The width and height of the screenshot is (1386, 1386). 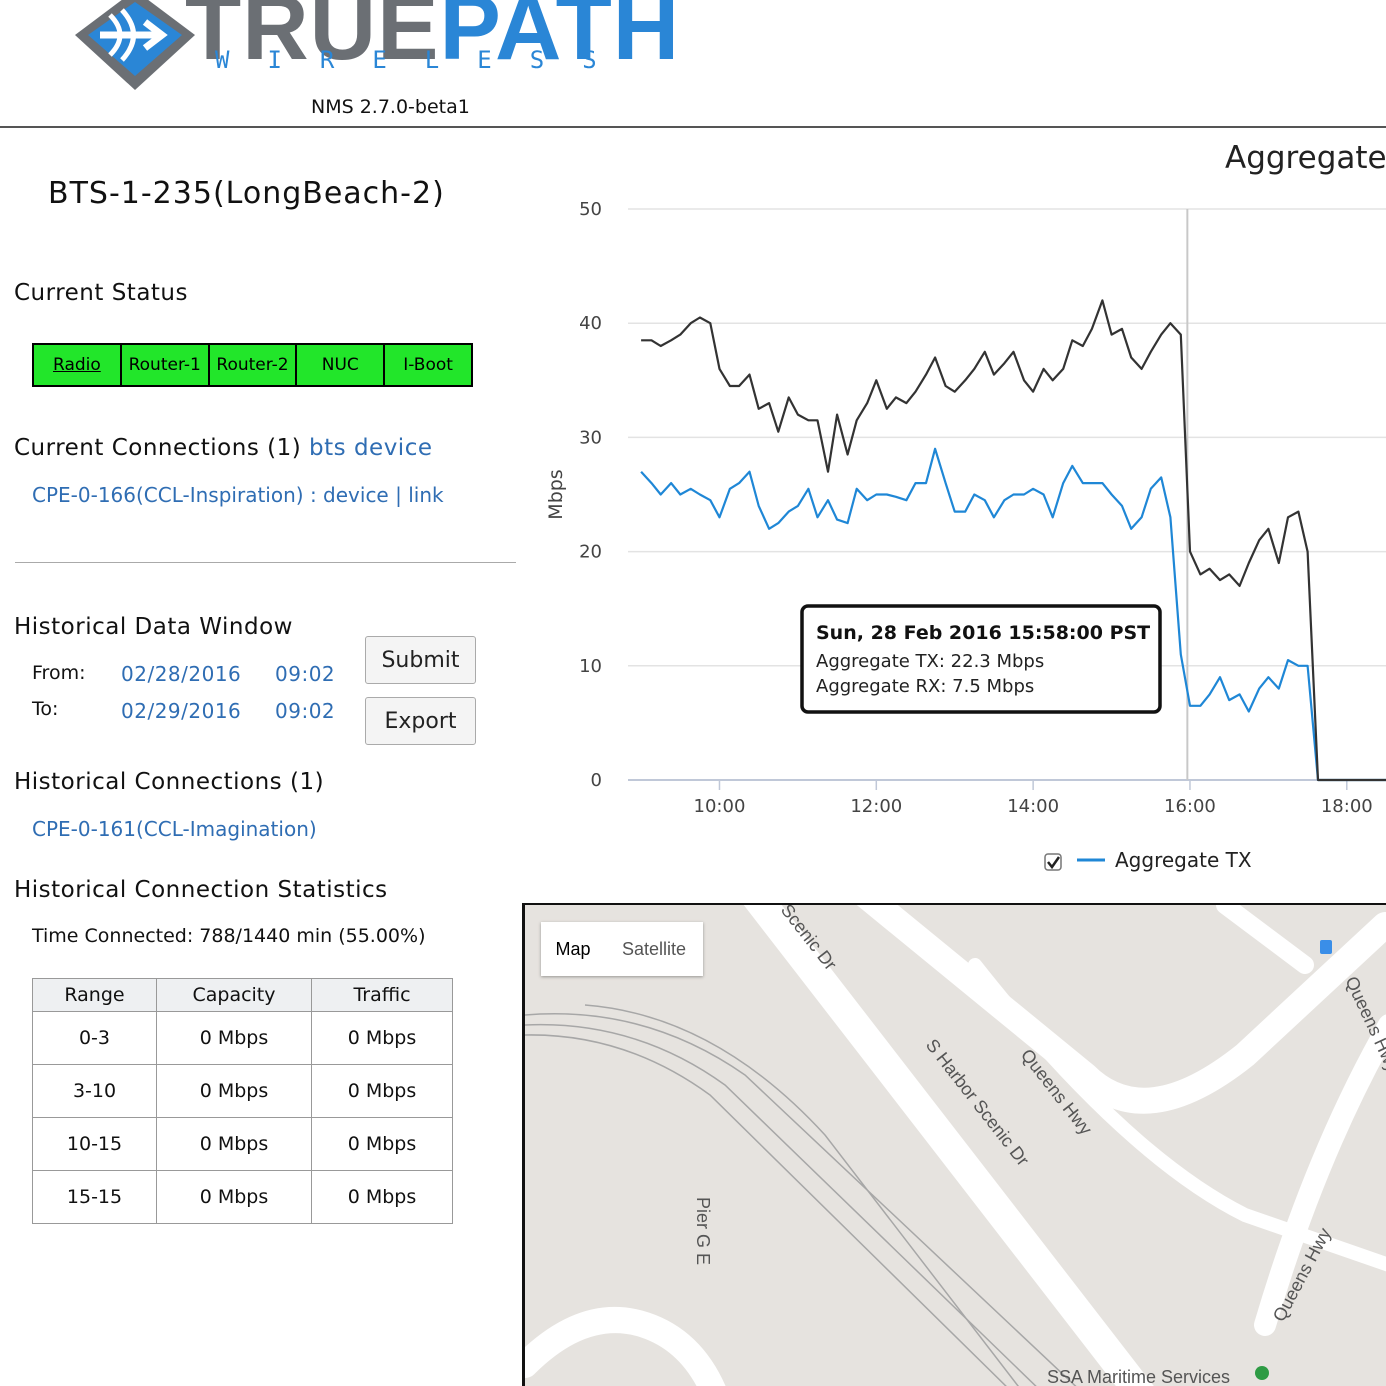 I want to click on app-header: TRUEPATH WIRELESS NMS 2.7.0-beta1, so click(x=693, y=64).